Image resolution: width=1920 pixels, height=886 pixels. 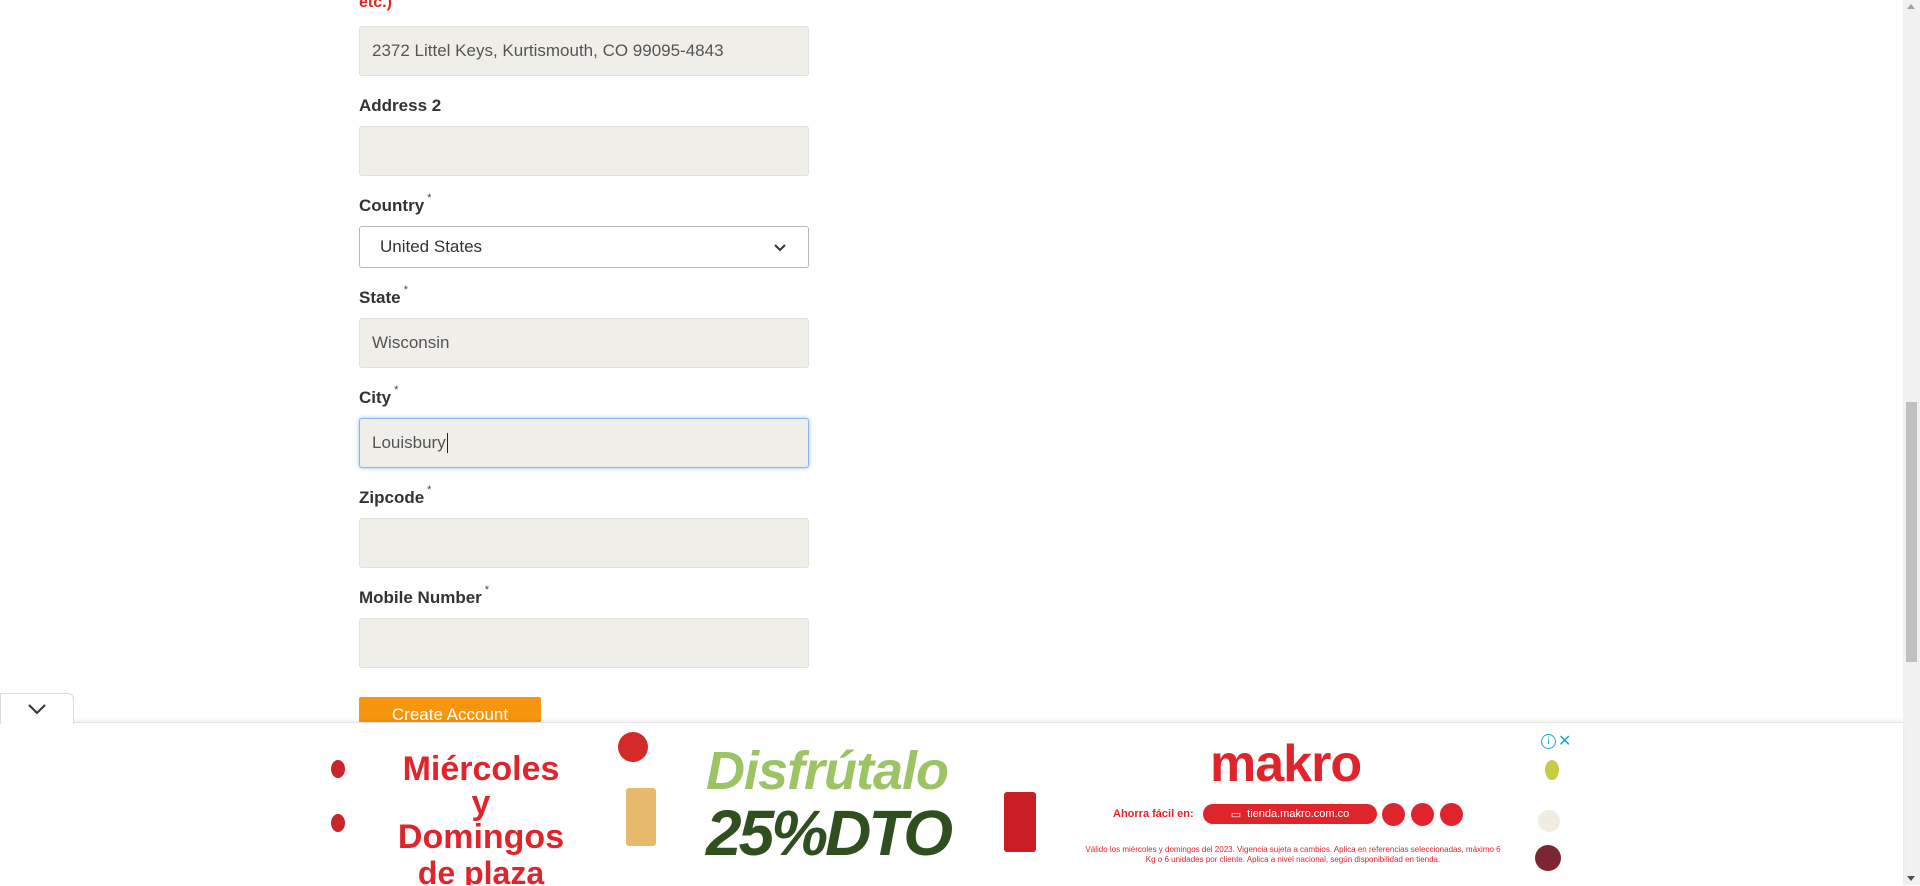 I want to click on country-select: United States, so click(x=584, y=247).